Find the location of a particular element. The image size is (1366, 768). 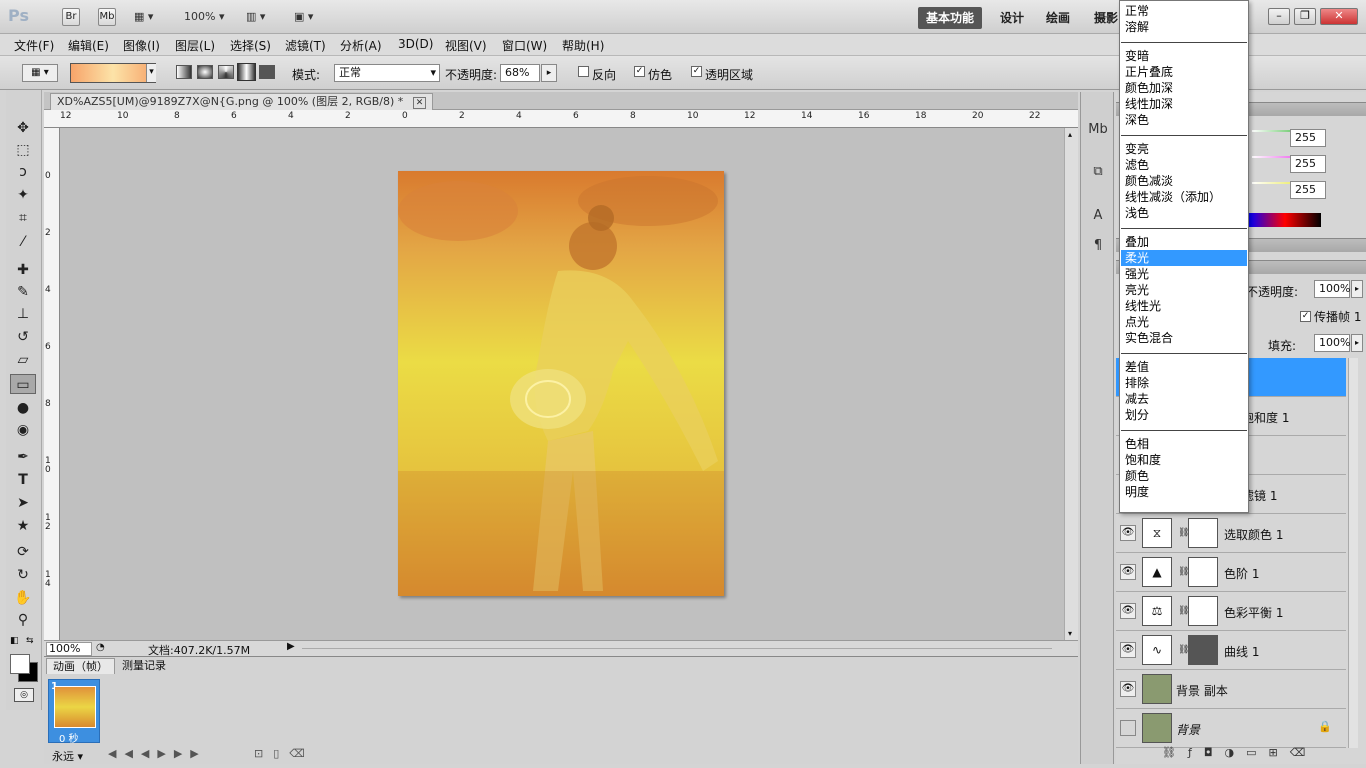

default-colors-icon: ◧ is located at coordinates (15, 641).